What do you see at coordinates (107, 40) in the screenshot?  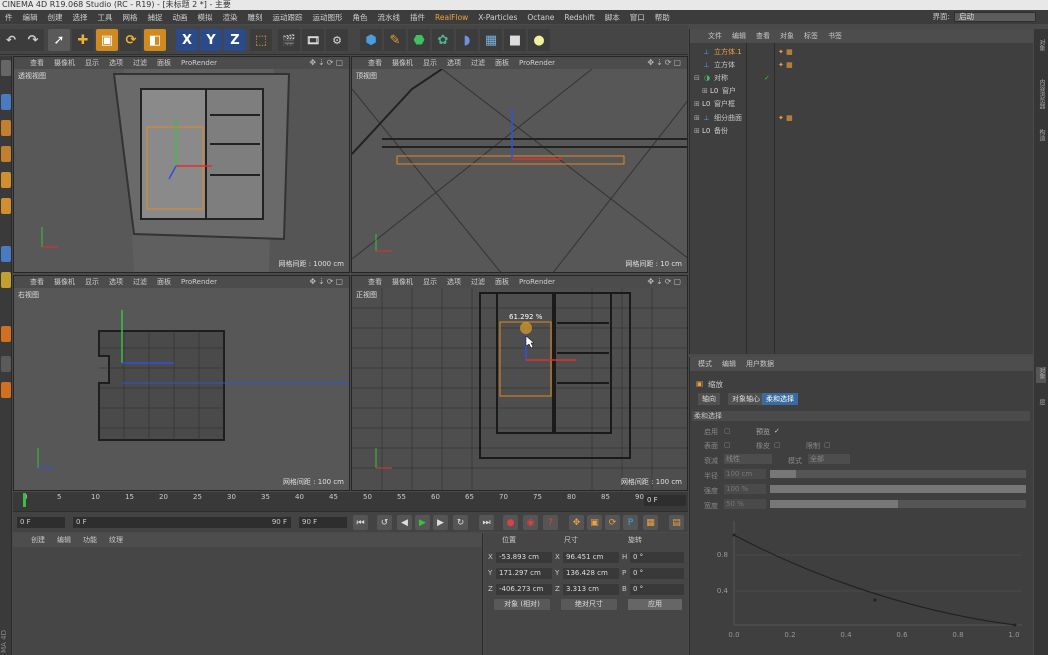 I see `scale-icon: ▣` at bounding box center [107, 40].